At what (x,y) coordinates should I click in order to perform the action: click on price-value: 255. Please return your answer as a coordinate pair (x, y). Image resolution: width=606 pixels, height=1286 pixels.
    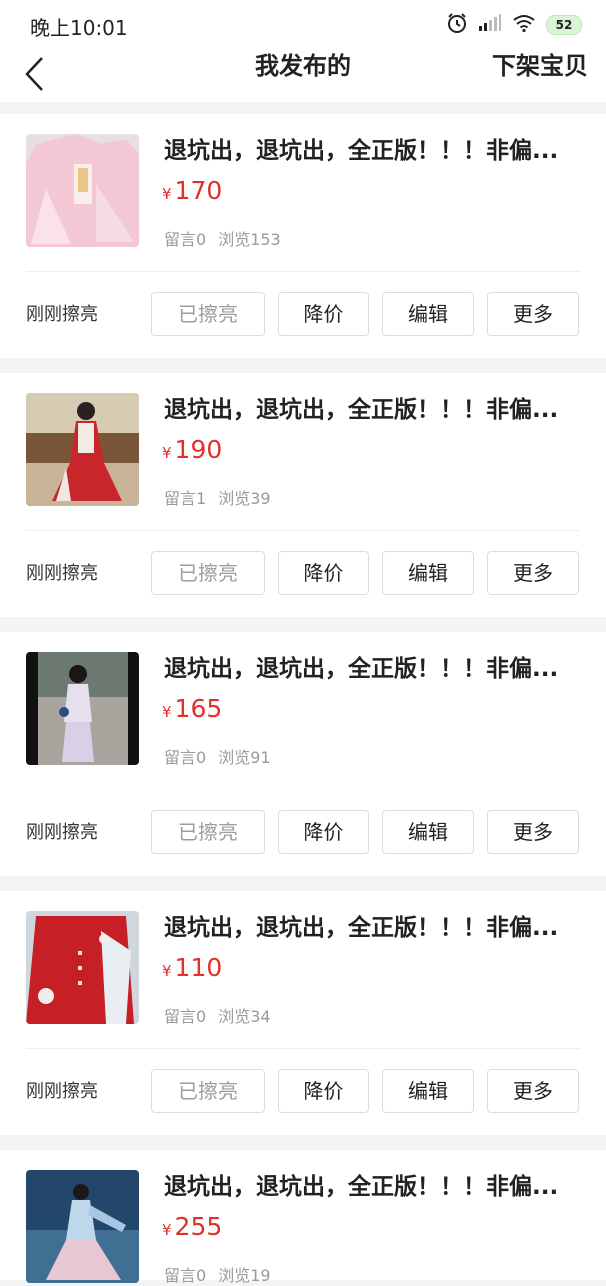
    Looking at the image, I should click on (198, 1226).